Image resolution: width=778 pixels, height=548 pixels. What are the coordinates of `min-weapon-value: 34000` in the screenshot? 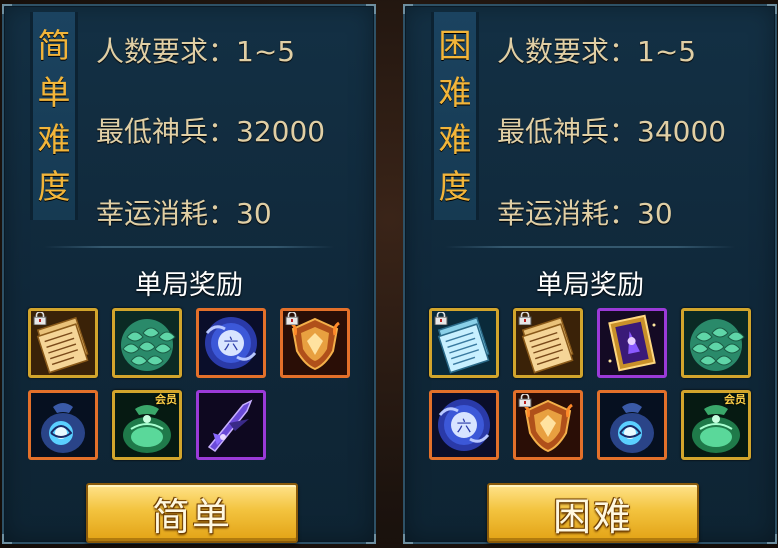 It's located at (682, 131).